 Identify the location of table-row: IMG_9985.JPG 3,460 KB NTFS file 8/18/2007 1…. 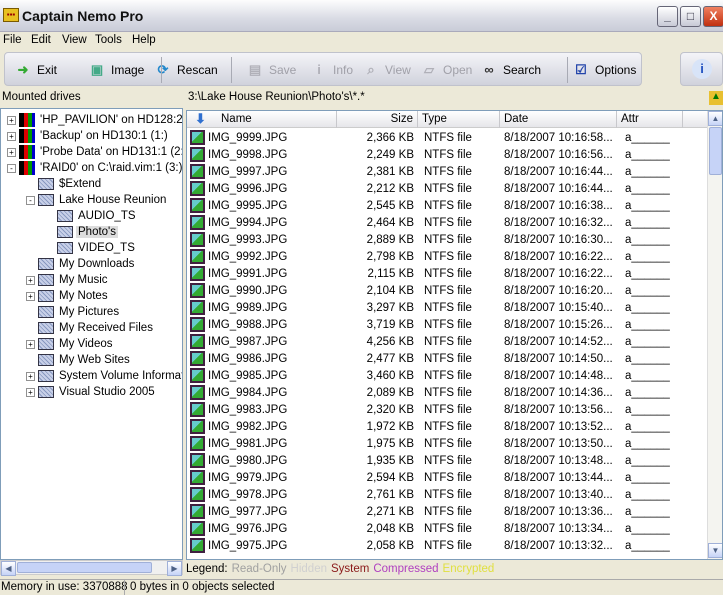
(448, 376).